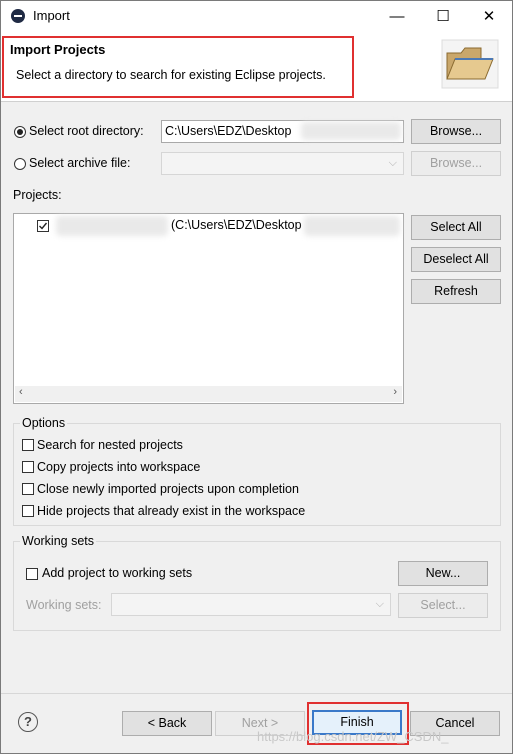 Image resolution: width=513 pixels, height=754 pixels. I want to click on close-button: ✕, so click(489, 16).